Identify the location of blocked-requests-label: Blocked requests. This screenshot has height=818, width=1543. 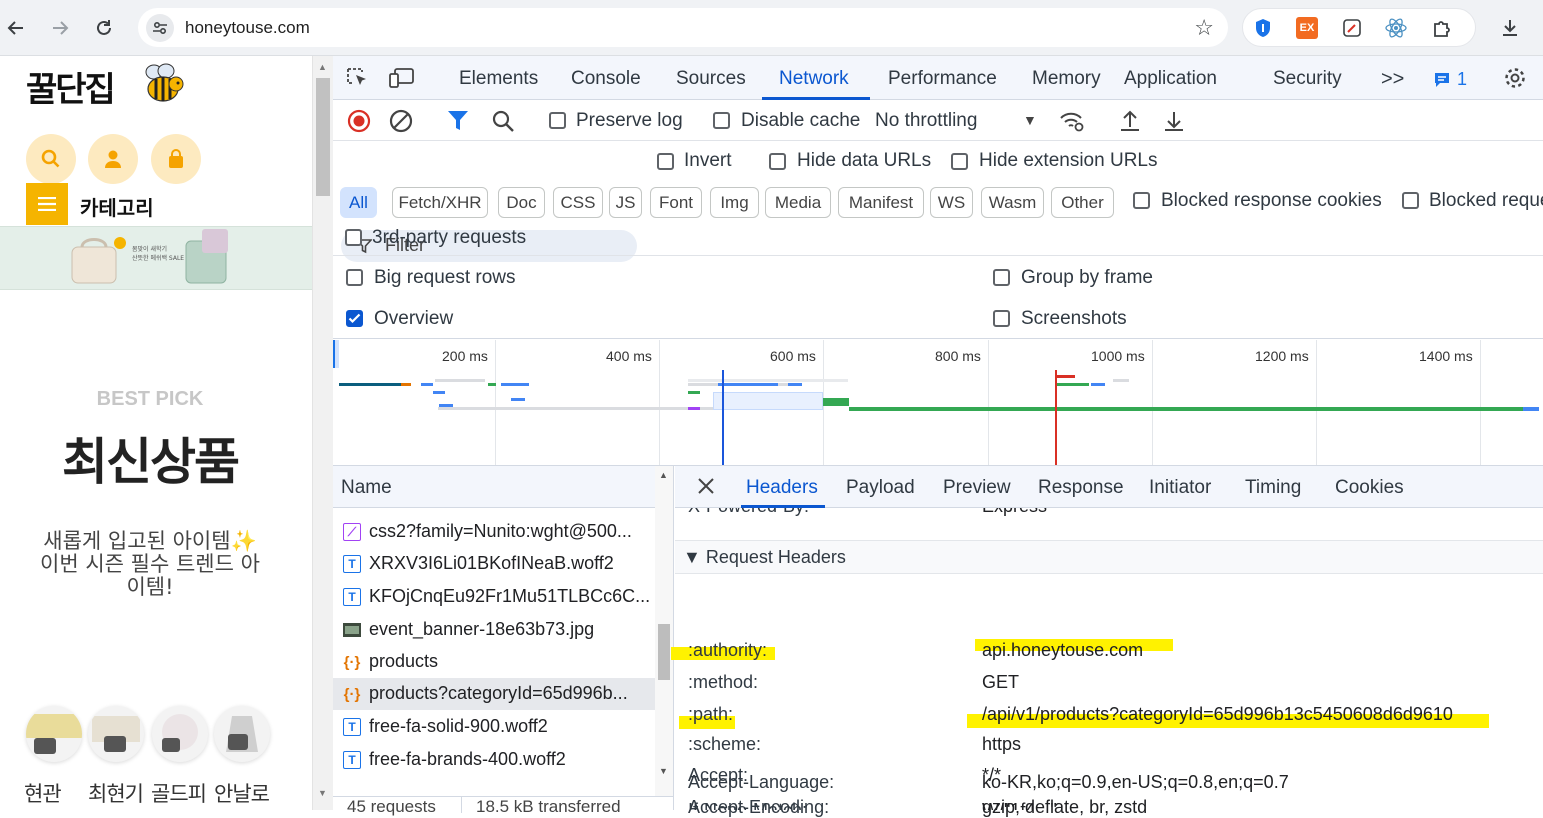
(1486, 201).